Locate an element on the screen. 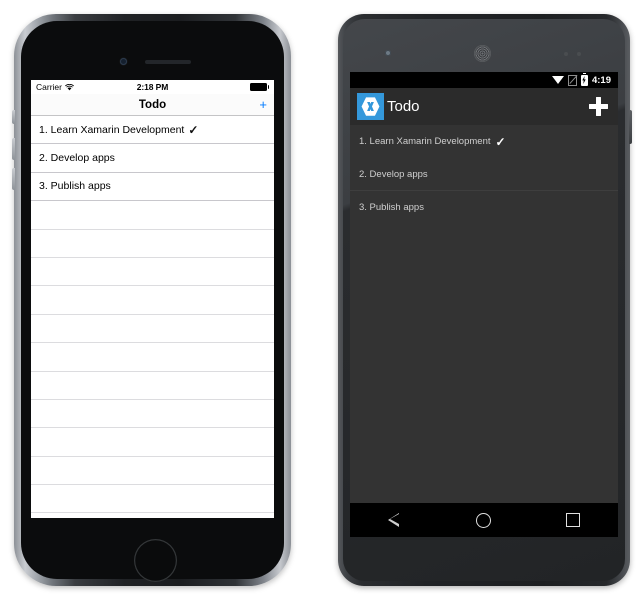 This screenshot has height=600, width=643. recents-icon is located at coordinates (573, 520).